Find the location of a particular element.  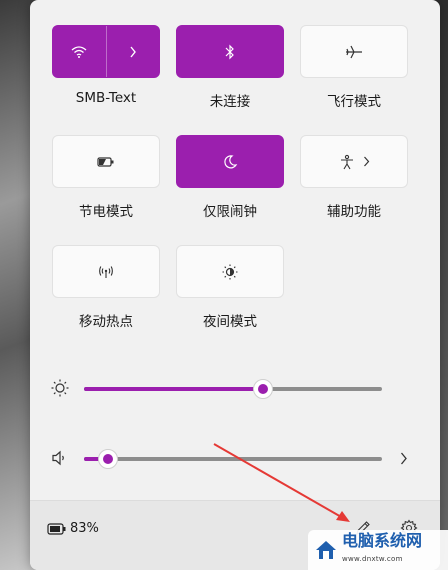

watermark-text: 电脑系统网 is located at coordinates (382, 540).